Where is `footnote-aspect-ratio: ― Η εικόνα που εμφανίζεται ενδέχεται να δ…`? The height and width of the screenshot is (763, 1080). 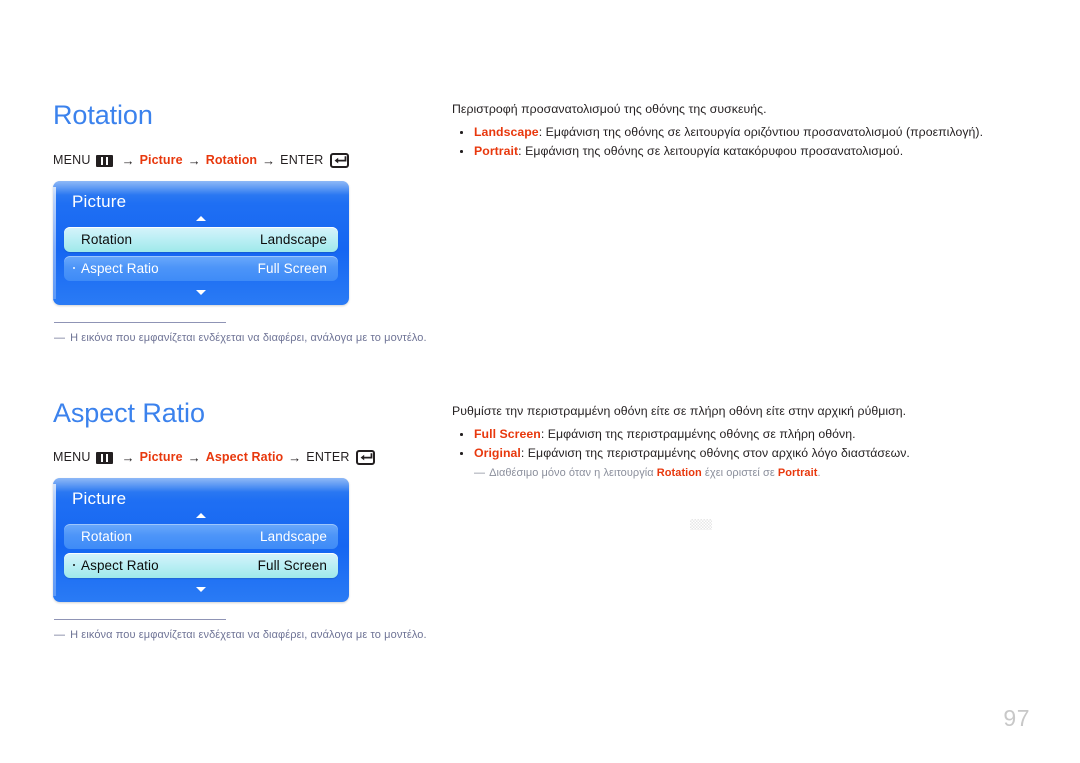 footnote-aspect-ratio: ― Η εικόνα που εμφανίζεται ενδέχεται να δ… is located at coordinates (240, 635).